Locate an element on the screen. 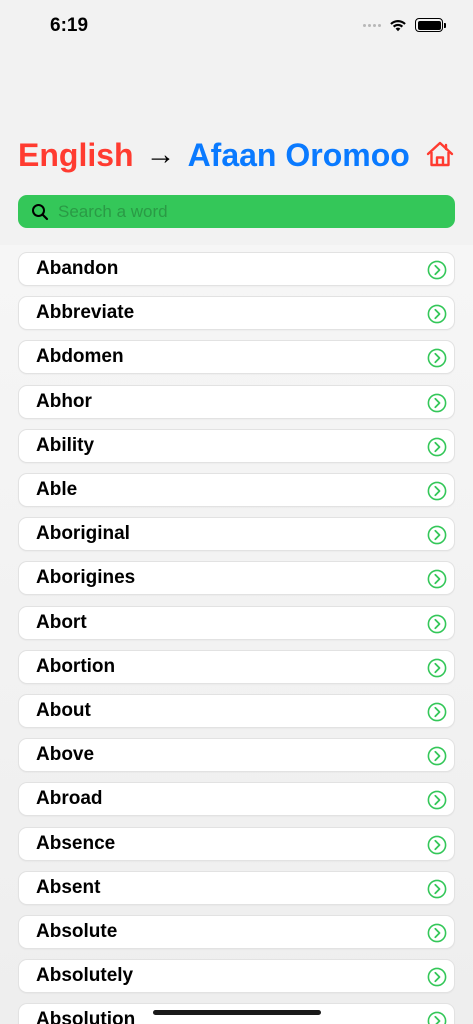 Image resolution: width=473 pixels, height=1024 pixels. word-row: Abandon is located at coordinates (236, 269).